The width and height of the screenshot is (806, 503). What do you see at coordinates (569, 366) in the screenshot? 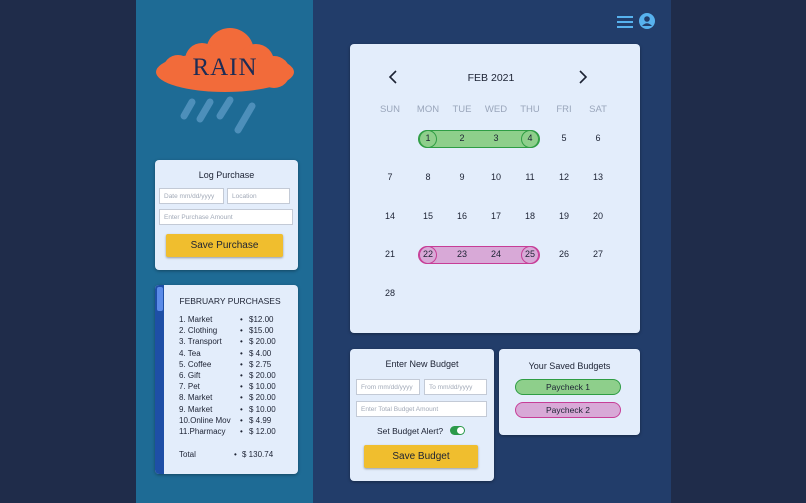
I see `saved-budgets-title: Your Saved Budgets` at bounding box center [569, 366].